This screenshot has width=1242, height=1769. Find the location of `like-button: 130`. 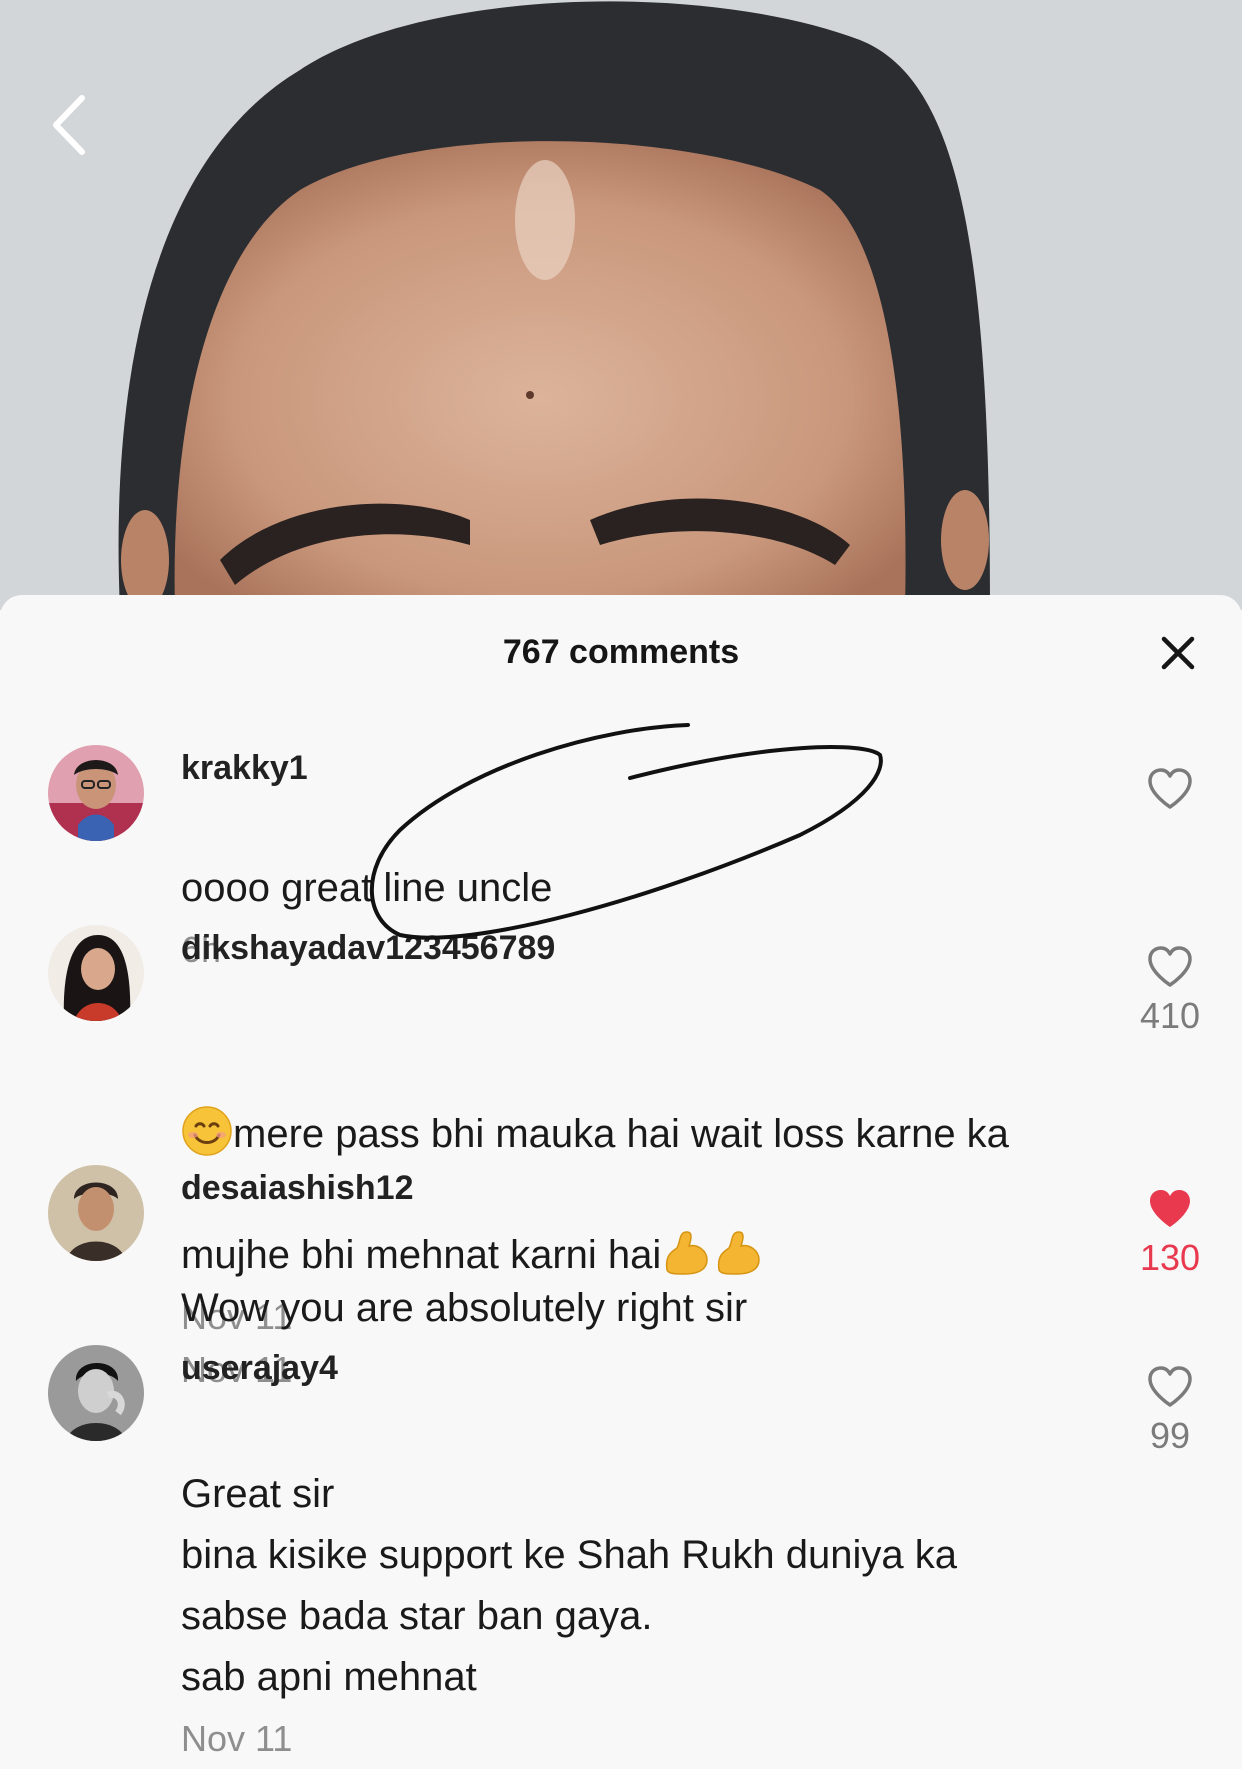

like-button: 130 is located at coordinates (1170, 1233).